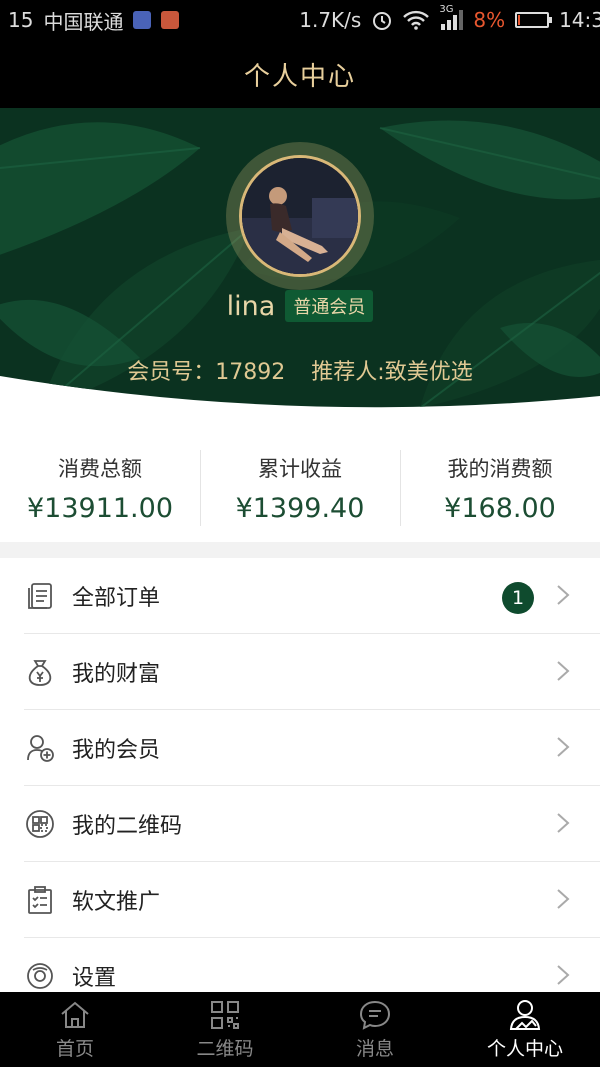 This screenshot has width=600, height=1067. I want to click on tab-profile: 个人中心, so click(525, 1029).